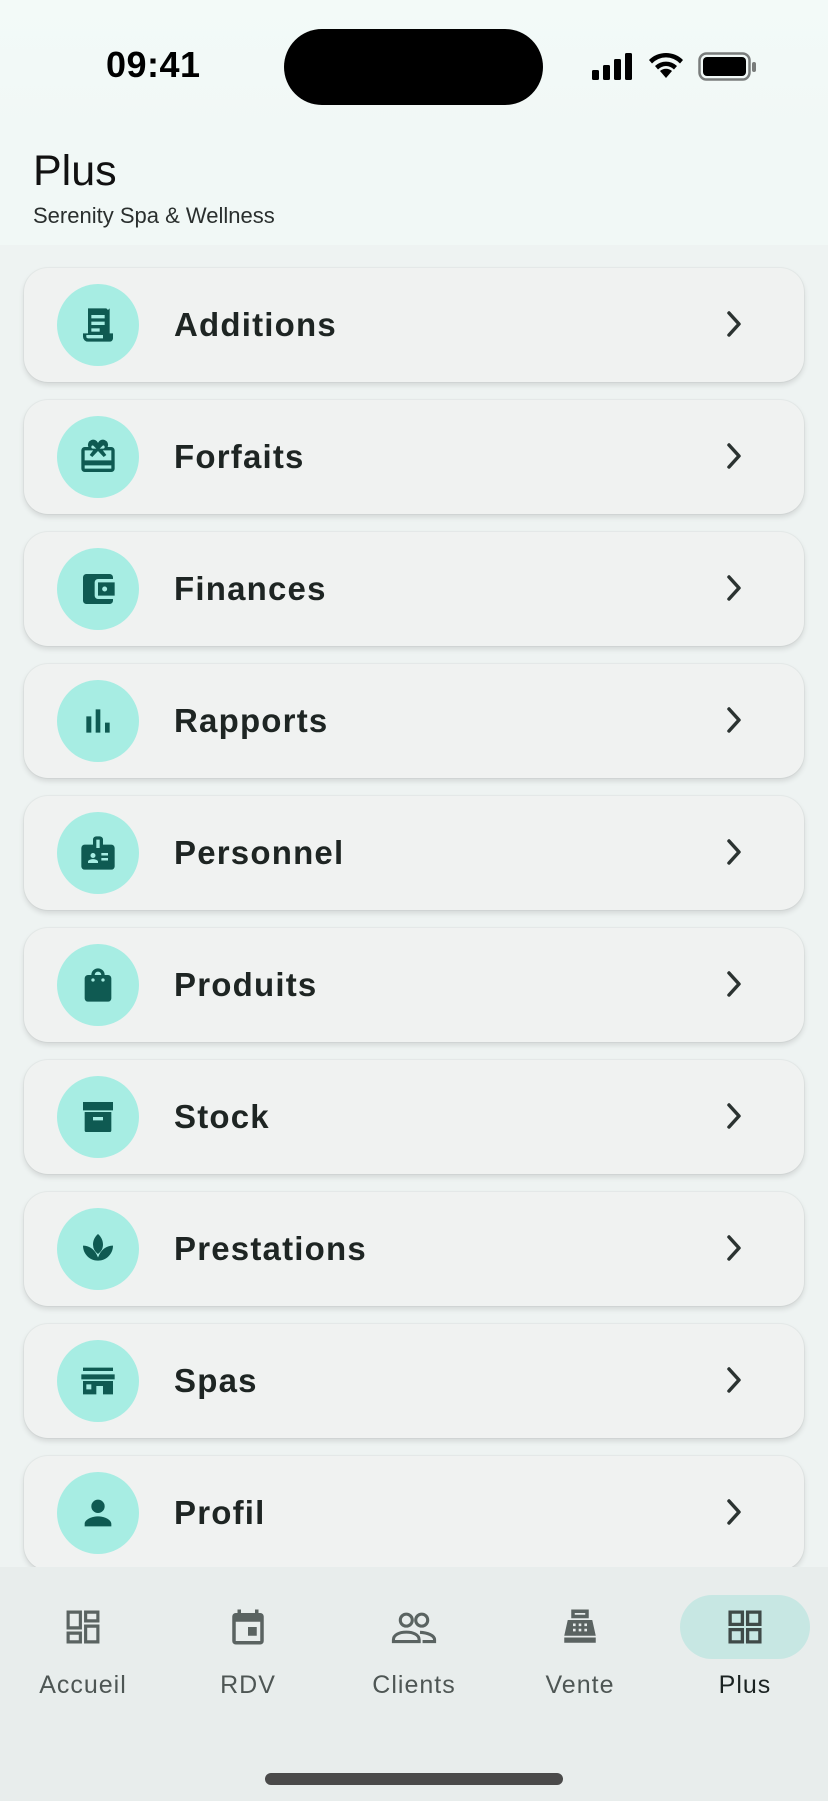 This screenshot has width=828, height=1801. I want to click on wallet-icon, so click(98, 589).